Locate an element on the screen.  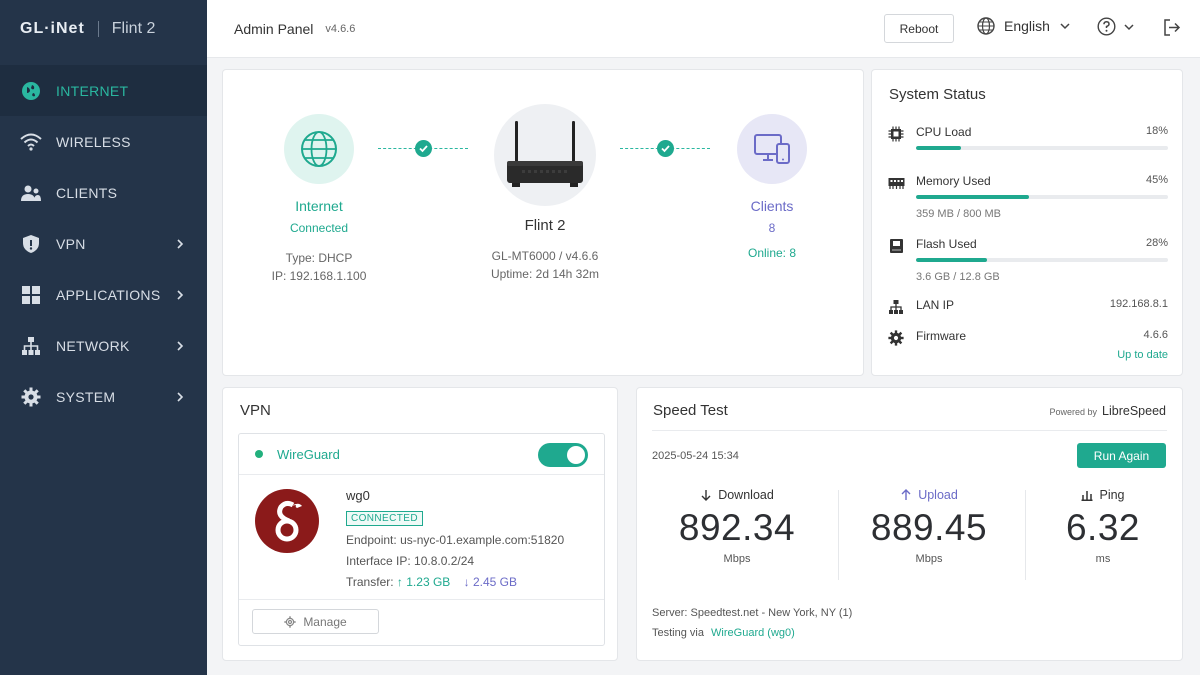
sidebar-item-internet: INTERNET is located at coordinates (103, 90).